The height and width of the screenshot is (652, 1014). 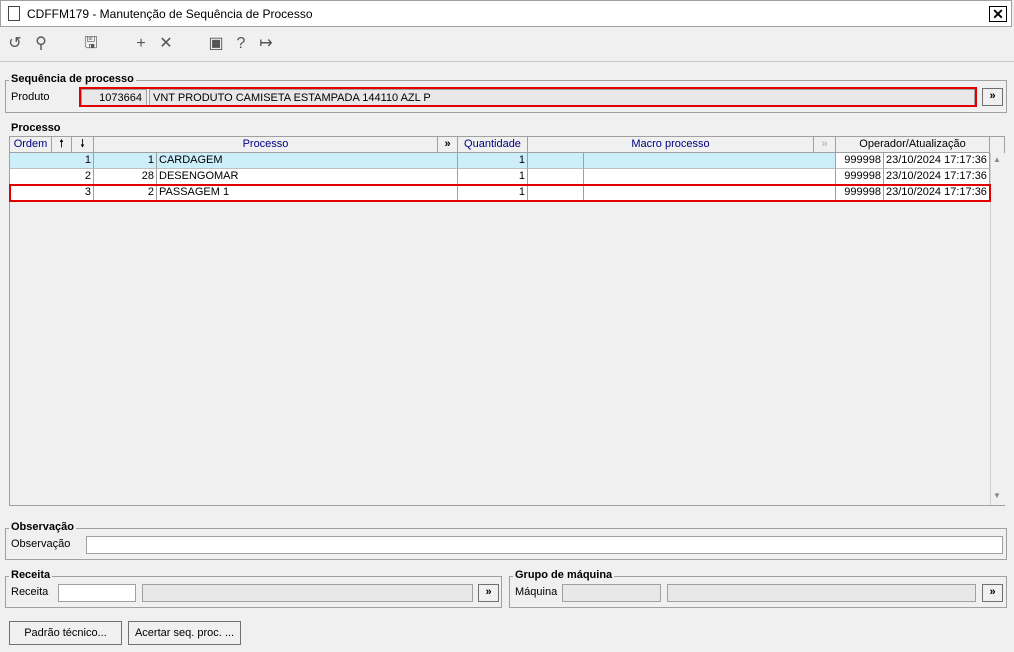 I want to click on help-icon: ?, so click(x=241, y=44).